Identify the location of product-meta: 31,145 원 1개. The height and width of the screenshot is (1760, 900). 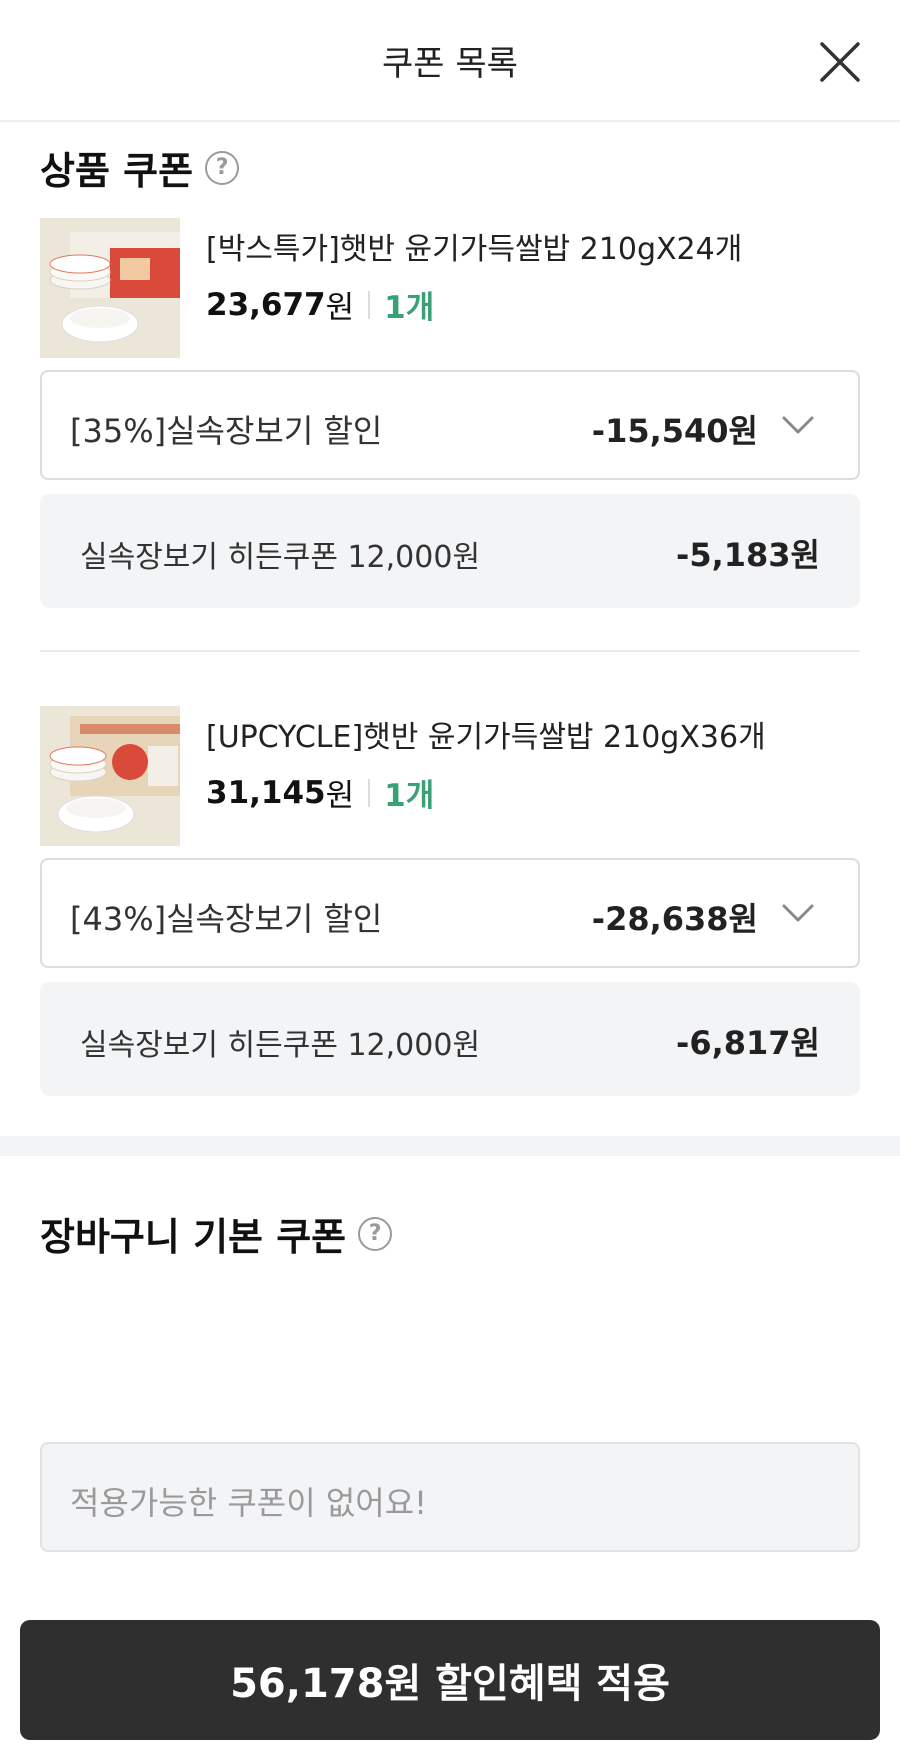
(320, 792).